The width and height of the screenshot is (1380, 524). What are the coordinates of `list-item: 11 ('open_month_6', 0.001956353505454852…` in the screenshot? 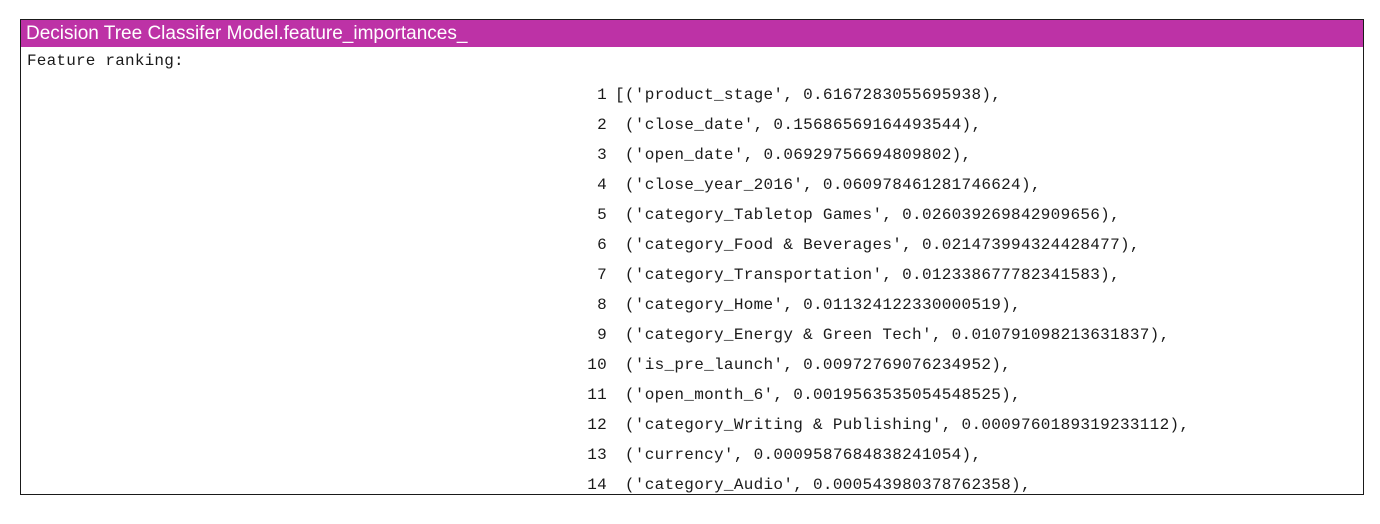 It's located at (692, 395).